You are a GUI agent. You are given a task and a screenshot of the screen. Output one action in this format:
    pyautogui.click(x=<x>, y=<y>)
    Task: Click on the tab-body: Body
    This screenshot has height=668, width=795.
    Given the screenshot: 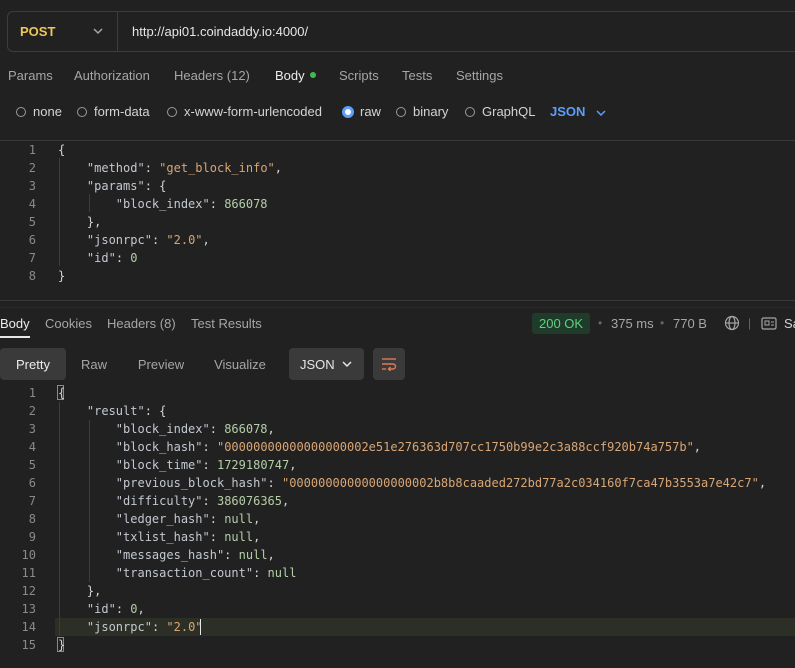 What is the action you would take?
    pyautogui.click(x=295, y=75)
    